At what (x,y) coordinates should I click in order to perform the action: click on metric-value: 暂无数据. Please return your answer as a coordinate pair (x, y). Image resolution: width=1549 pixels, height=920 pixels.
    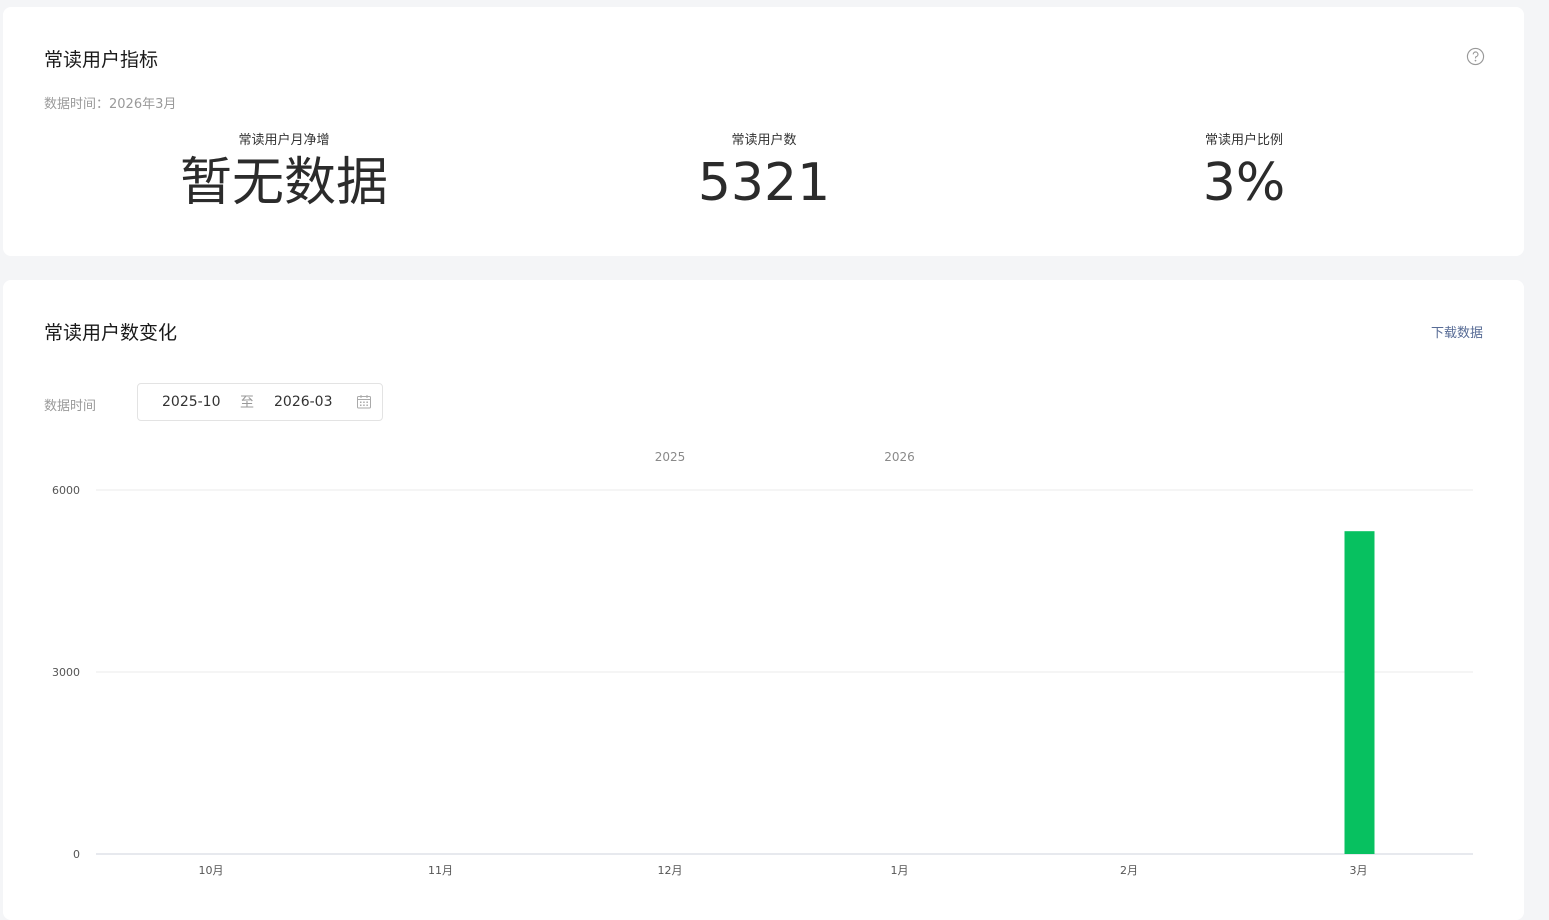
    Looking at the image, I should click on (283, 183).